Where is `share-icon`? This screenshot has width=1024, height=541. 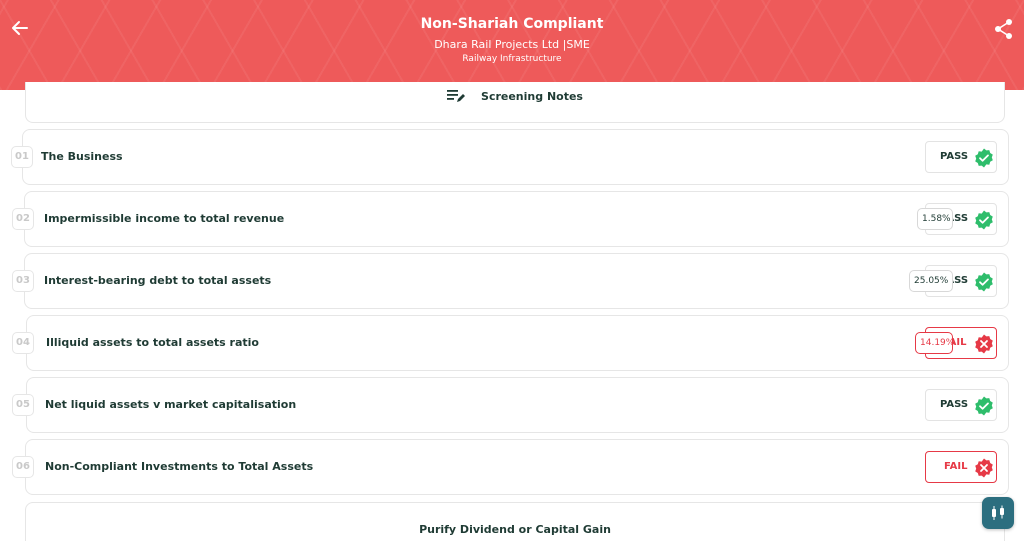
share-icon is located at coordinates (1004, 29).